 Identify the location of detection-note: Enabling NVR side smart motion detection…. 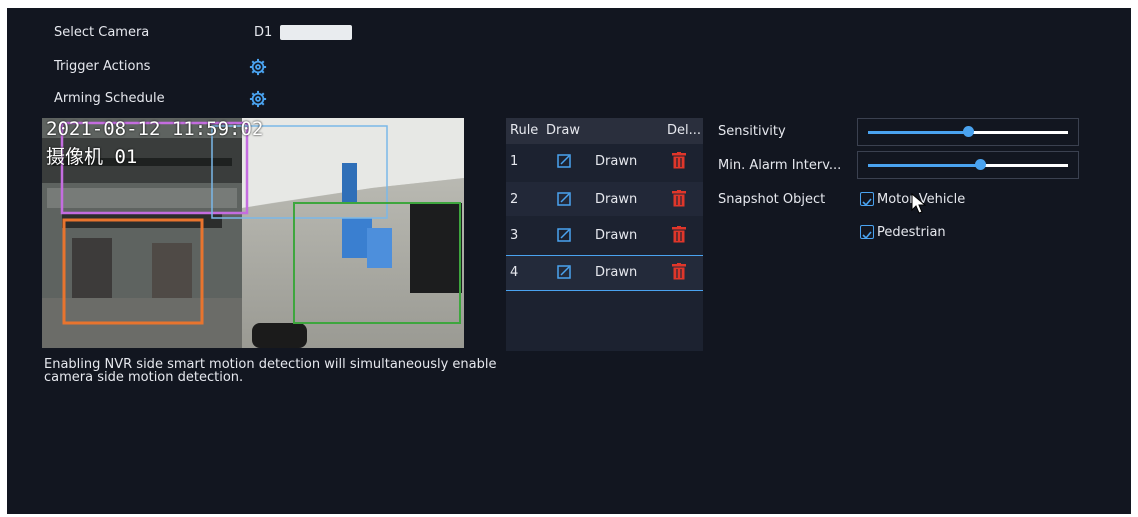
(270, 371).